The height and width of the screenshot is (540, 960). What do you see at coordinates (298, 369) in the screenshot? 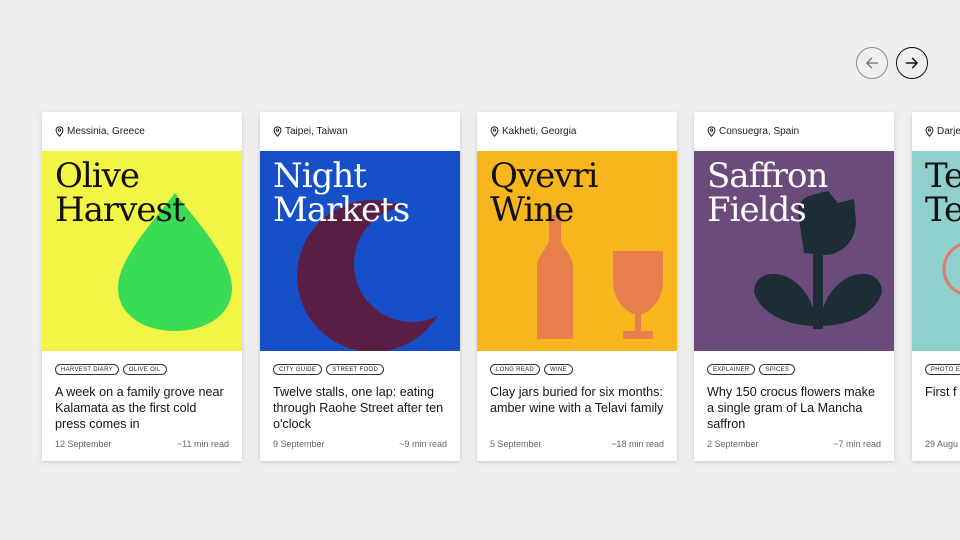
I see `tag: CITY GUIDE` at bounding box center [298, 369].